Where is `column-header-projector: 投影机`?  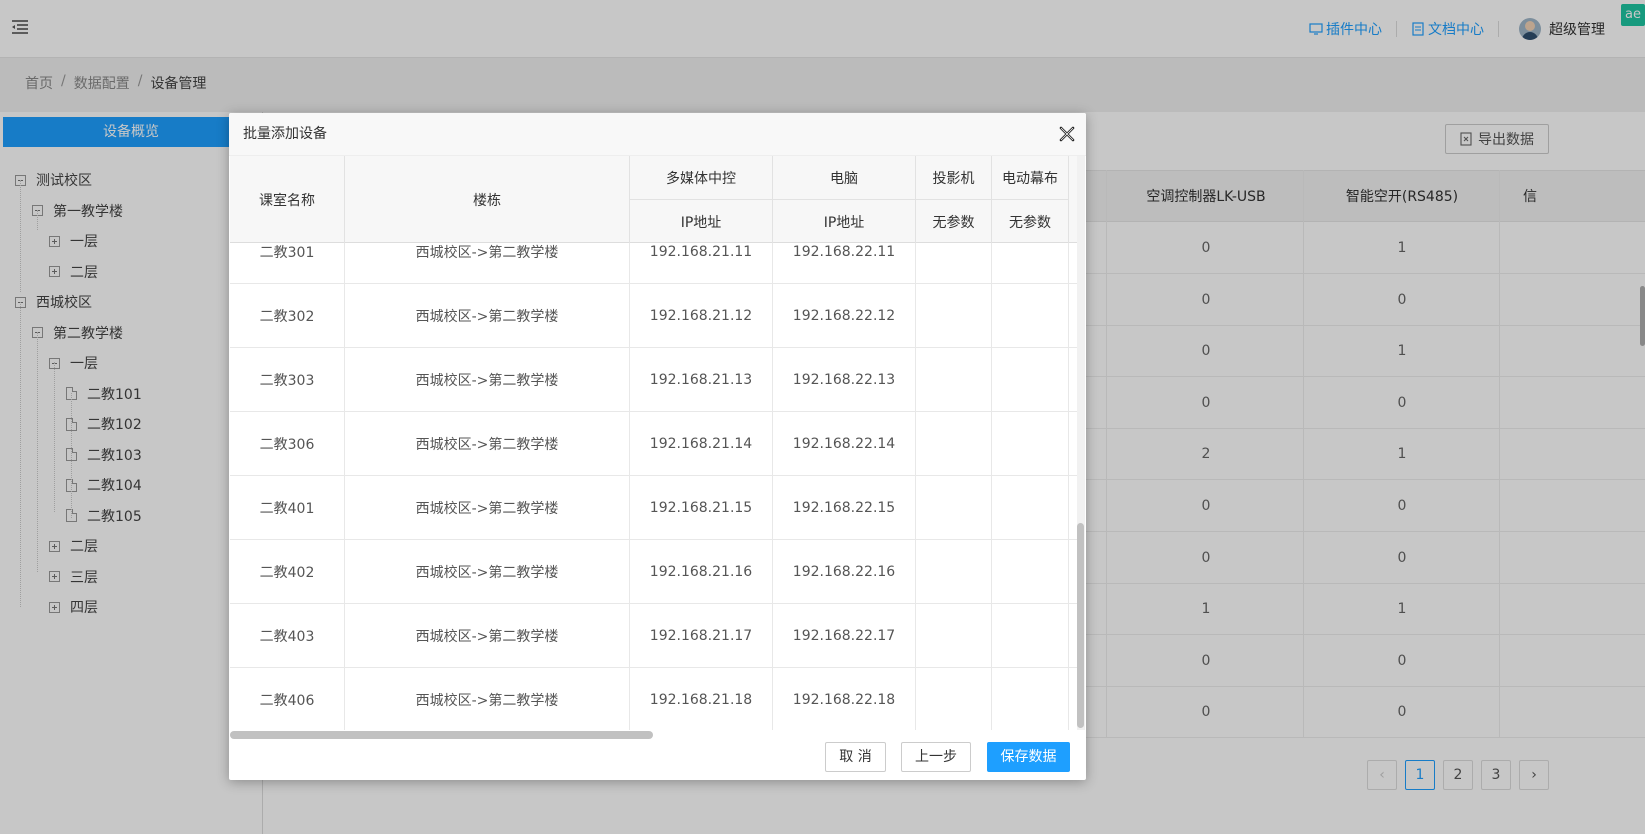 column-header-projector: 投影机 is located at coordinates (954, 177).